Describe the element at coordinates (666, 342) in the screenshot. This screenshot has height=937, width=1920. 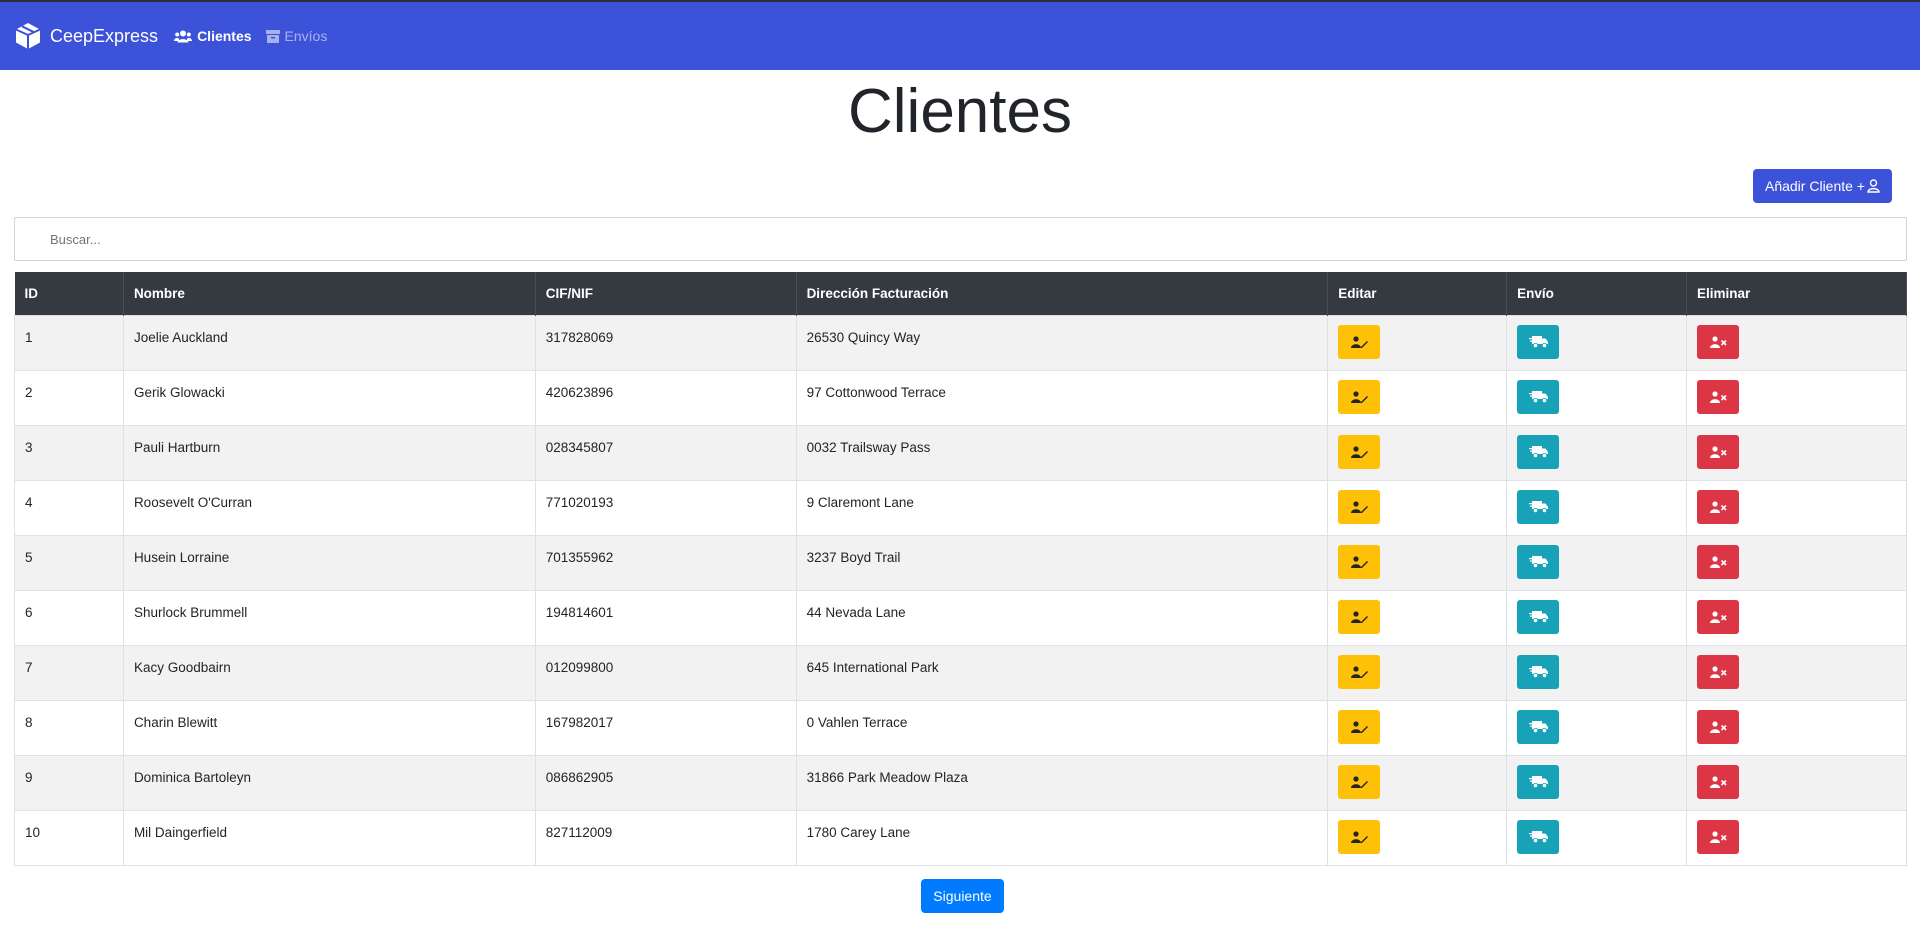
I see `cell-cif: 317828069` at that location.